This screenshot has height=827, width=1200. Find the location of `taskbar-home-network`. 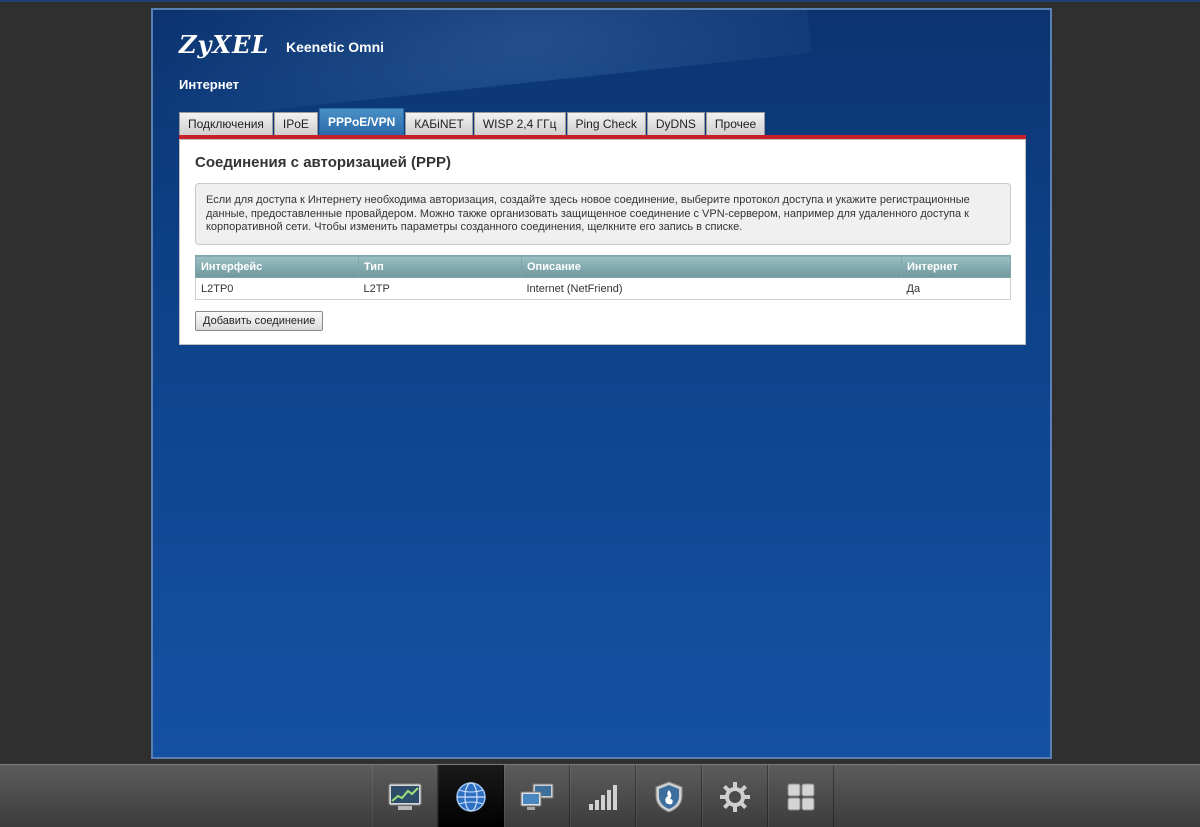

taskbar-home-network is located at coordinates (537, 796).